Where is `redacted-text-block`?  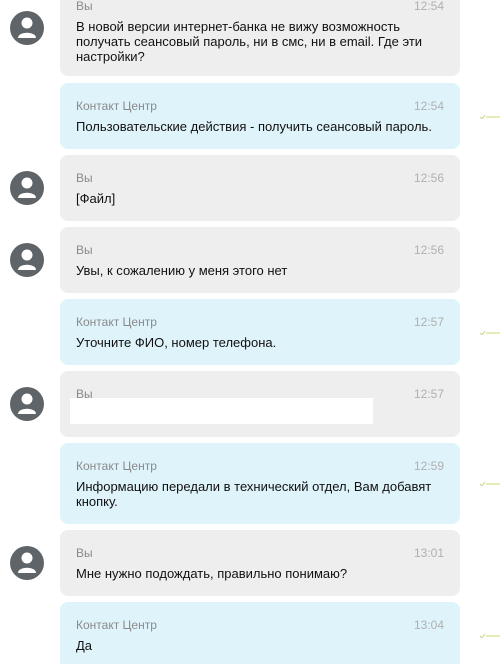
redacted-text-block is located at coordinates (221, 411).